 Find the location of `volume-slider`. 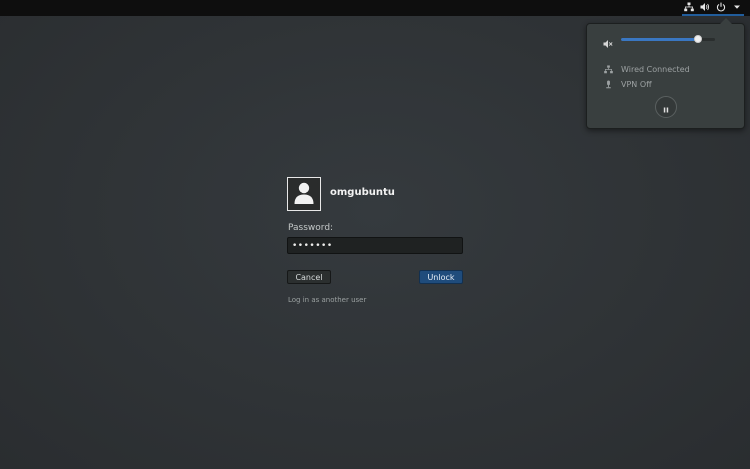

volume-slider is located at coordinates (668, 39).